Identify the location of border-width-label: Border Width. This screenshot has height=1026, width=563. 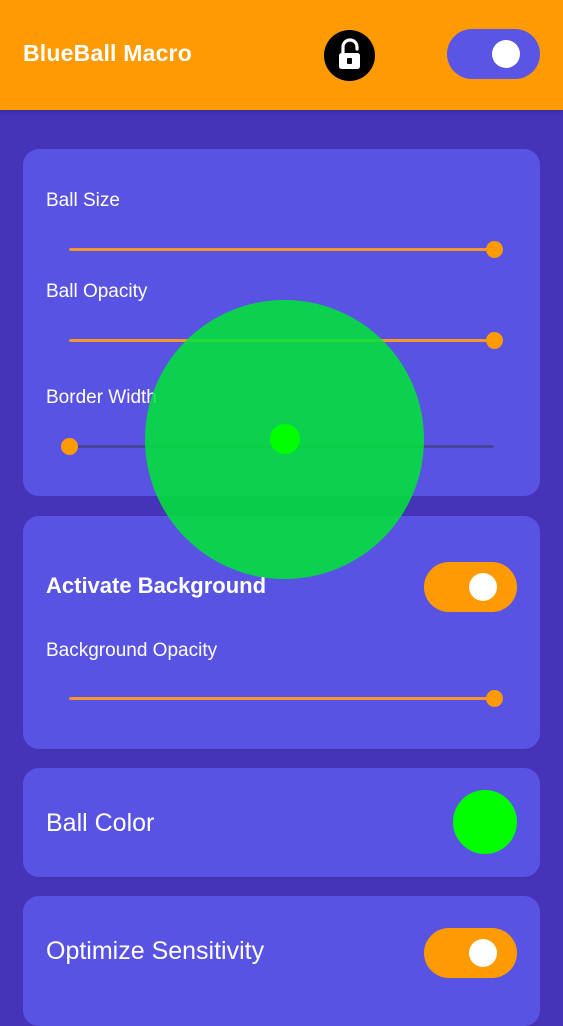
(101, 397).